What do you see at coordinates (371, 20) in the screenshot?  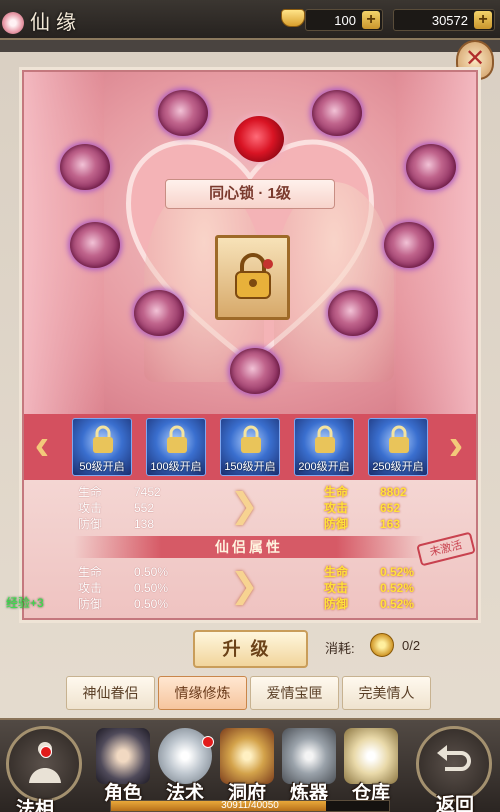 I see `add-gold-ingot-button: +` at bounding box center [371, 20].